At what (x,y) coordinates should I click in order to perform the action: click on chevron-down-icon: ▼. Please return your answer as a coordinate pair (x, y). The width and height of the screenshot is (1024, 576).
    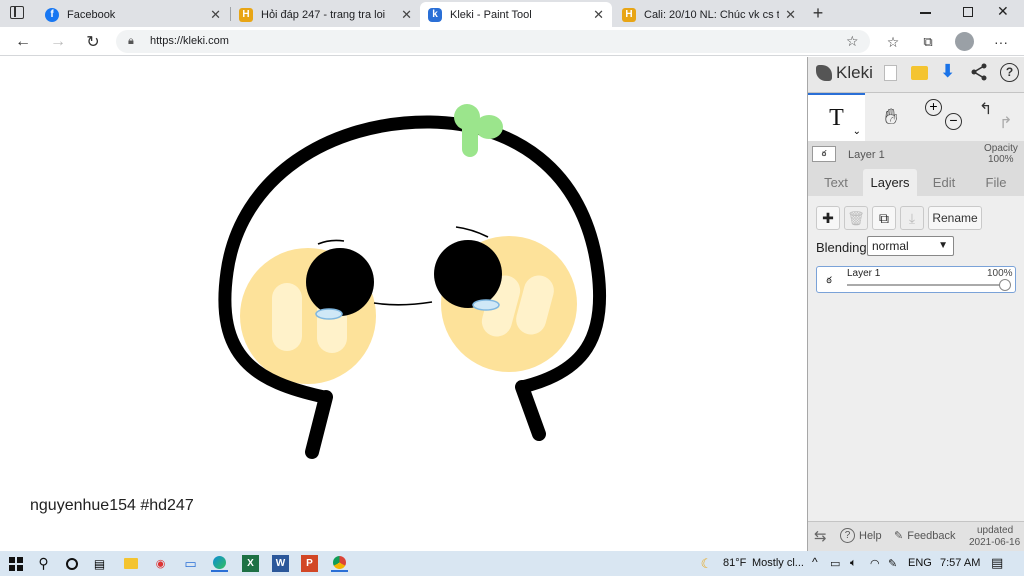
    Looking at the image, I should click on (943, 245).